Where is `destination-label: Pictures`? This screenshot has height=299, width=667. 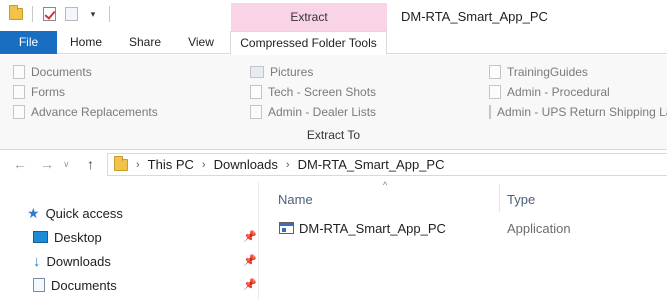
destination-label: Pictures is located at coordinates (292, 72).